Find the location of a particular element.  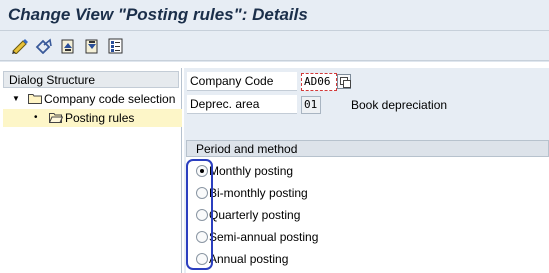

title-bar: Change View "Posting rules": Details is located at coordinates (274, 15).